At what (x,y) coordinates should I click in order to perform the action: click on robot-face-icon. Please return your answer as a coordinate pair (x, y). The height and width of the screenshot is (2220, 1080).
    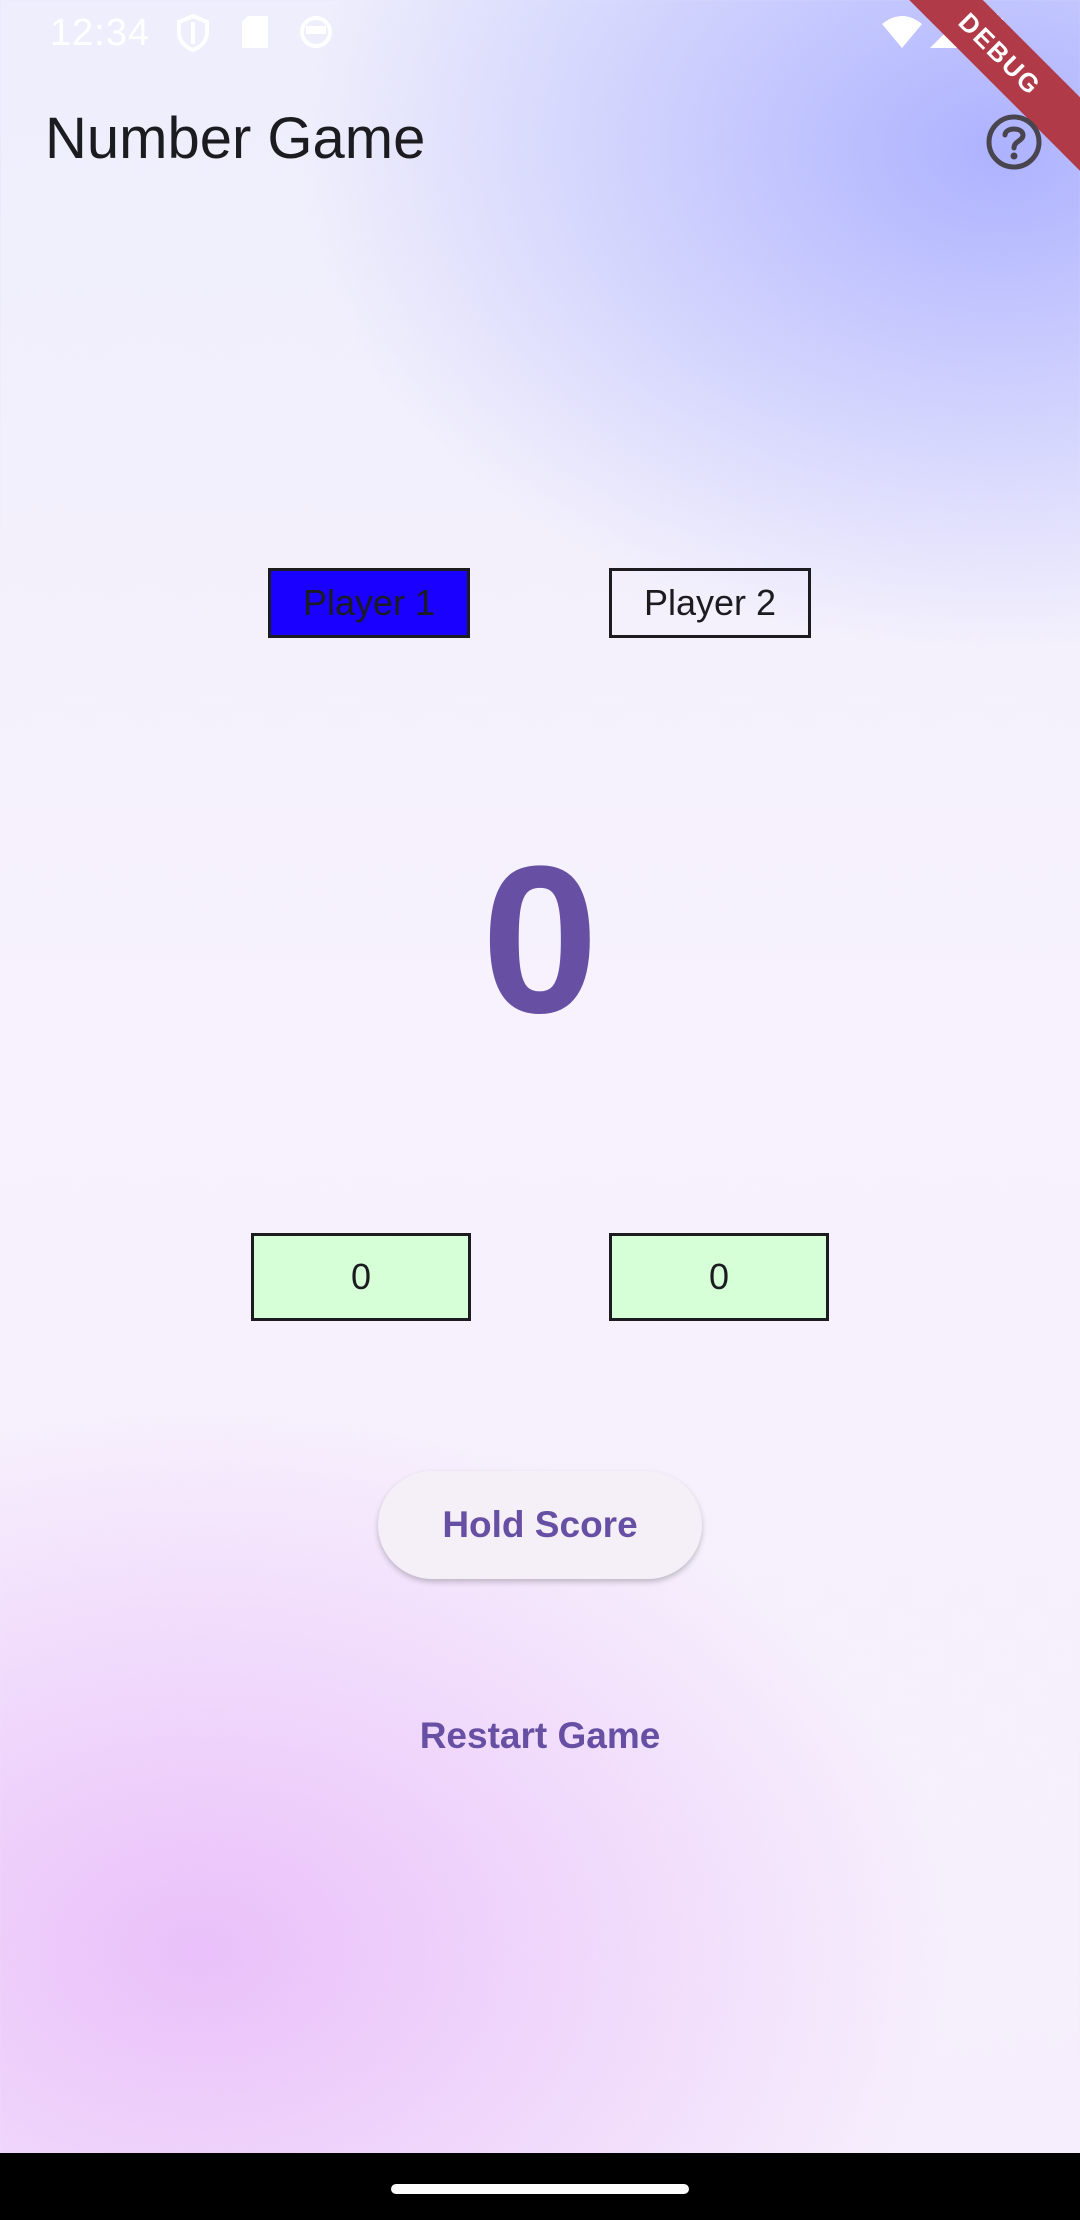
    Looking at the image, I should click on (316, 32).